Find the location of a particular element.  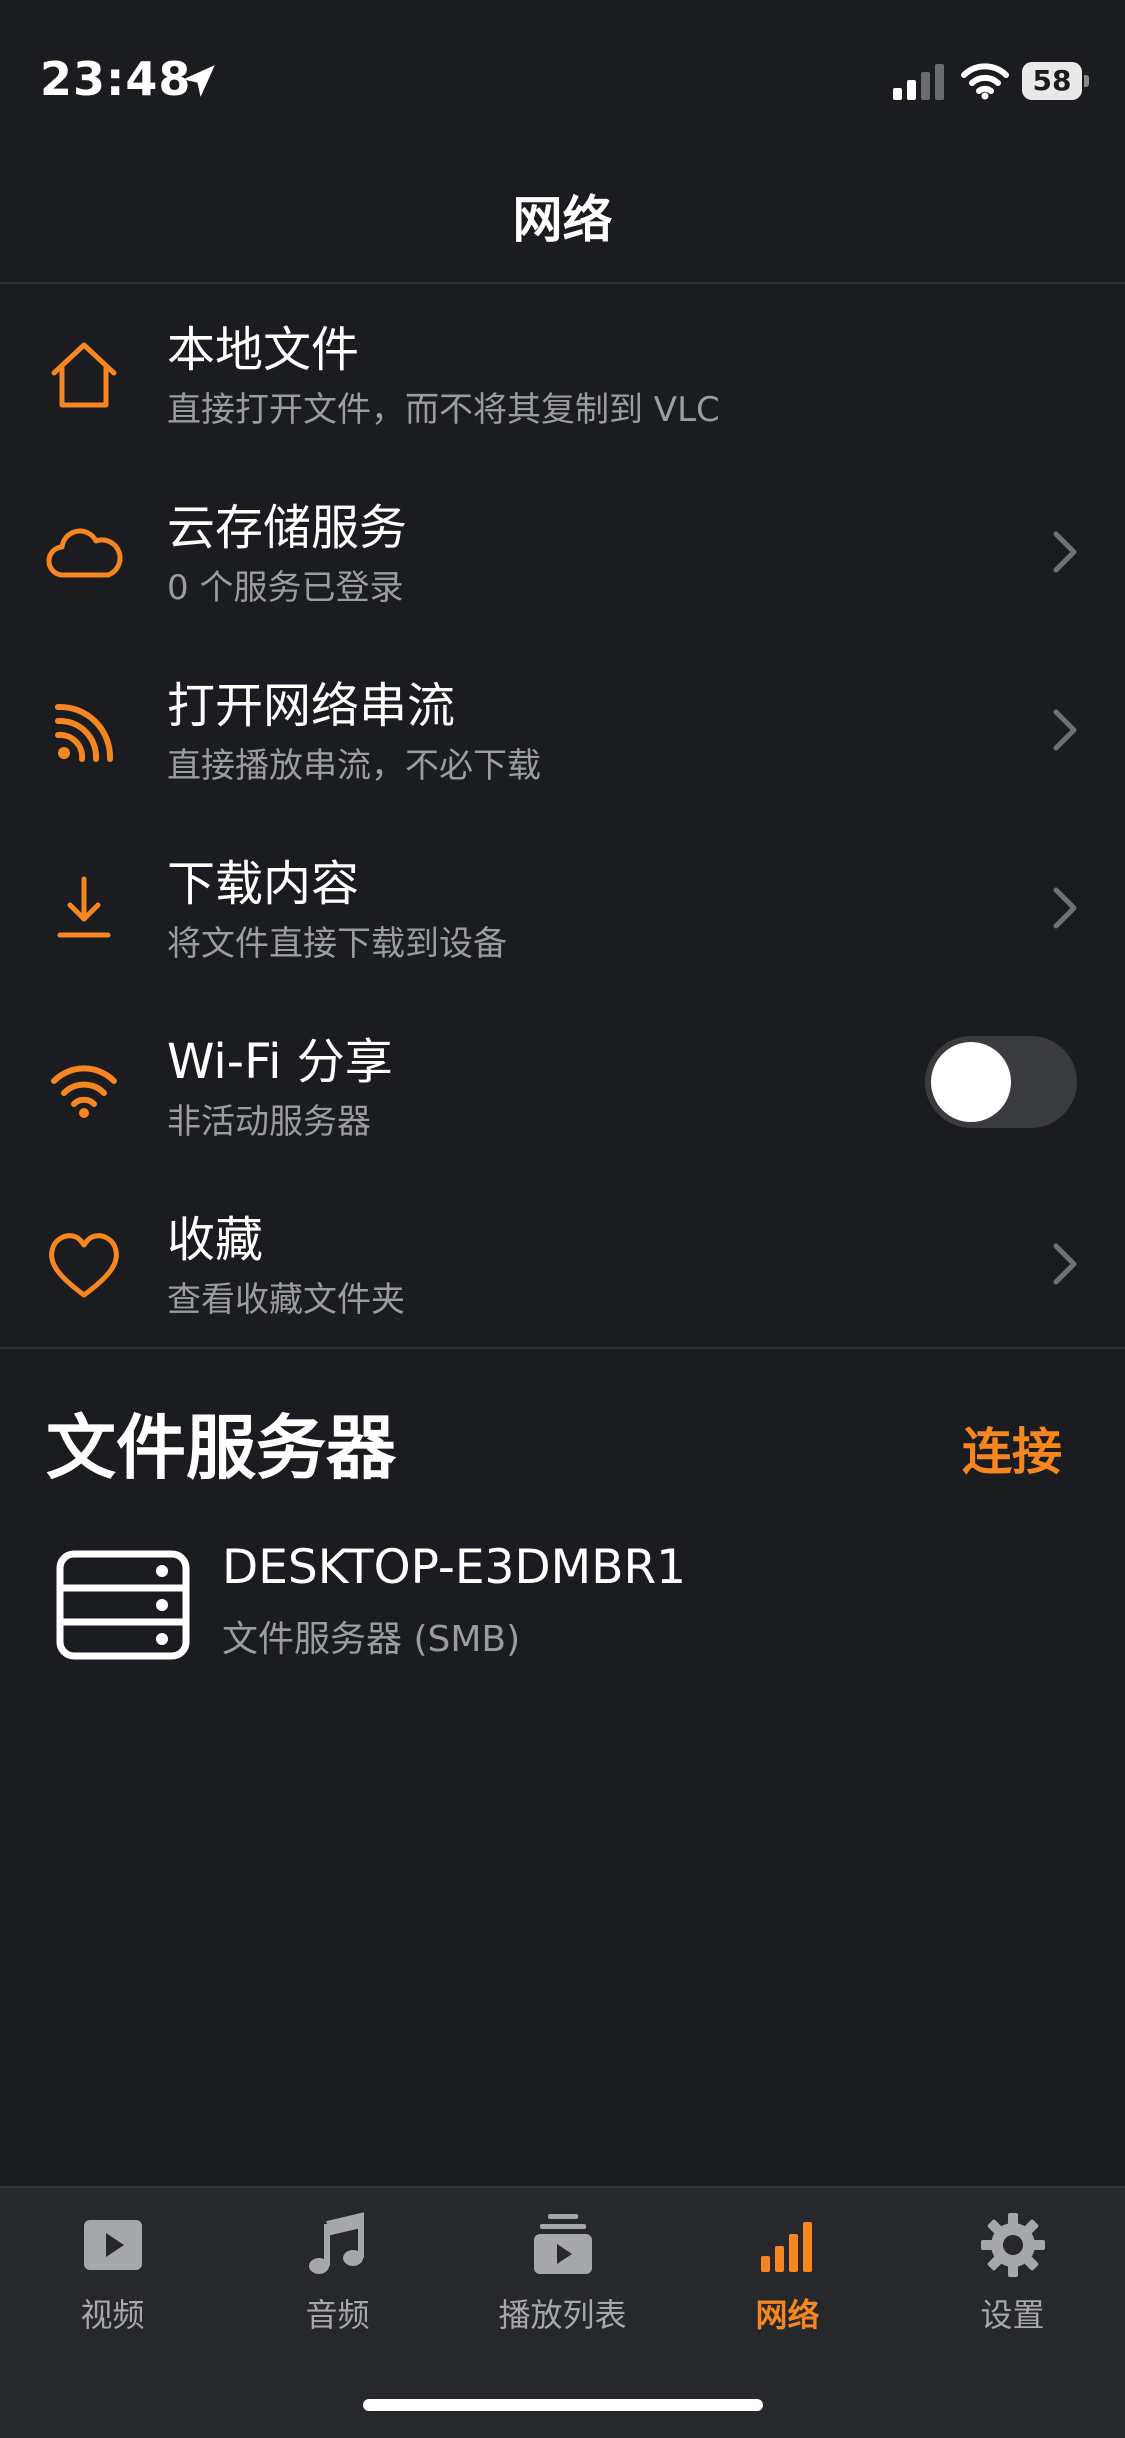

tab-network: 网络 is located at coordinates (787, 2275).